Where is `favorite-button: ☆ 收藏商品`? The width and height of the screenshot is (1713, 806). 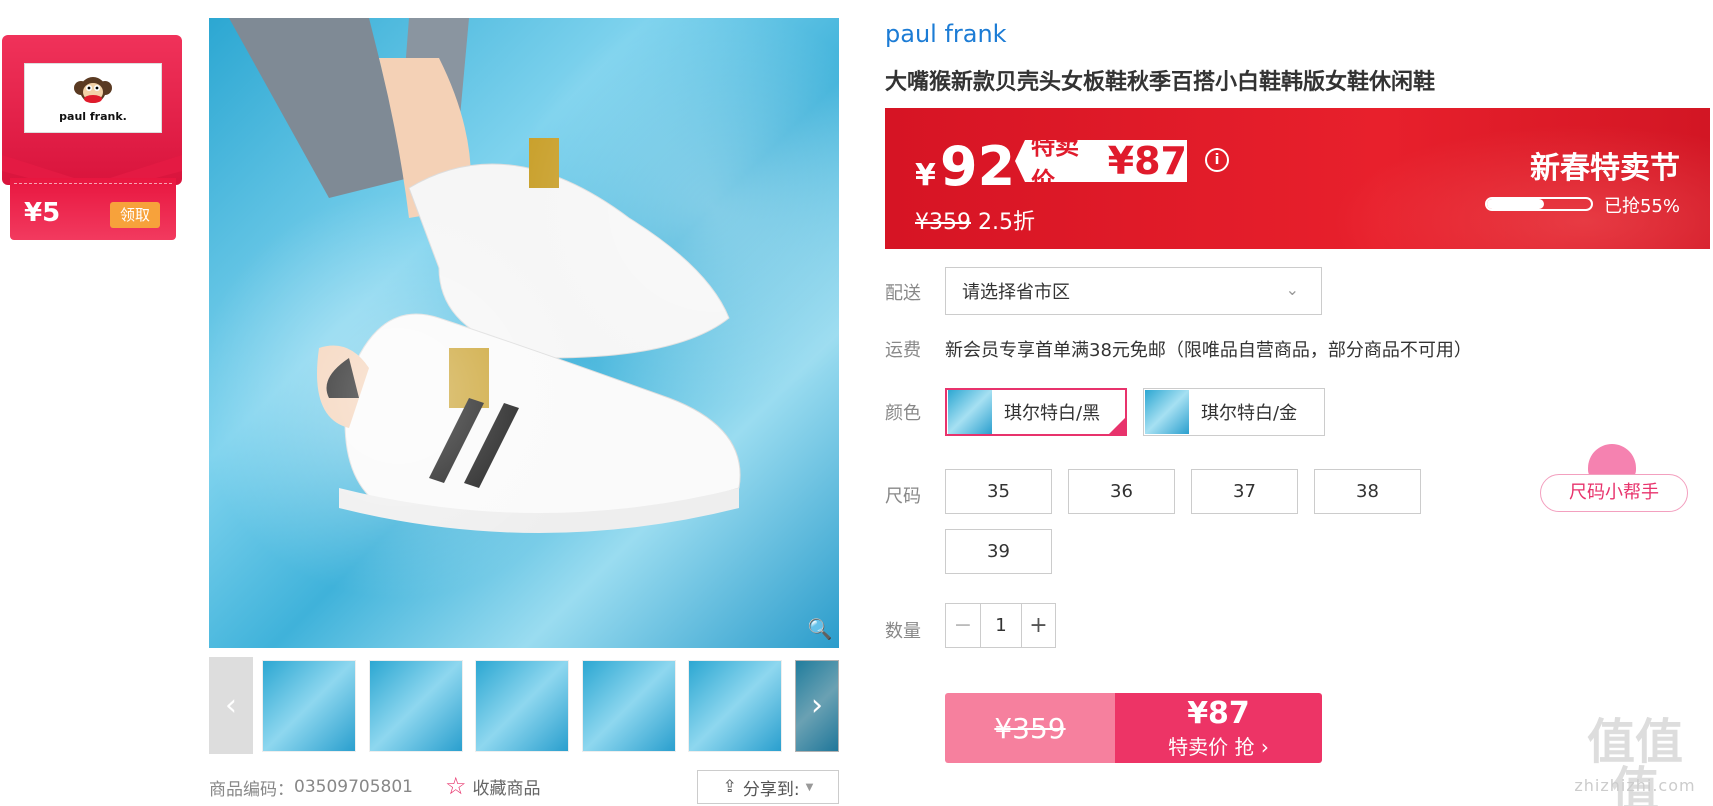 favorite-button: ☆ 收藏商品 is located at coordinates (493, 786).